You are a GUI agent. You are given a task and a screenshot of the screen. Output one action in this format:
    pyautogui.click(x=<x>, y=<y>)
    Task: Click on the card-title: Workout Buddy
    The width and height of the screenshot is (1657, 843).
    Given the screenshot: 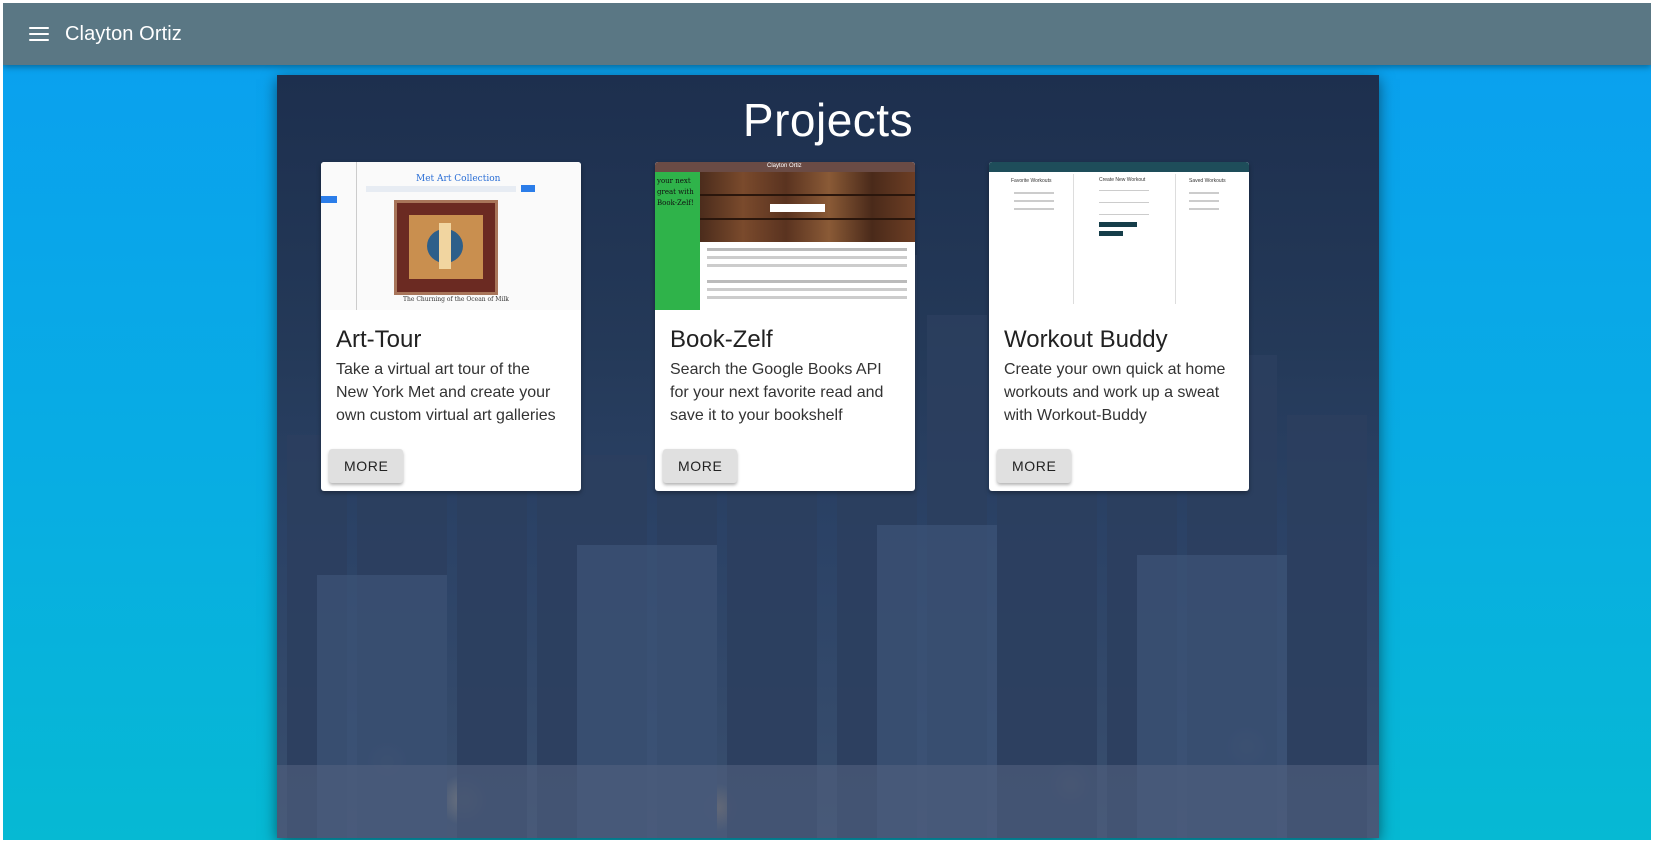 What is the action you would take?
    pyautogui.click(x=1086, y=339)
    